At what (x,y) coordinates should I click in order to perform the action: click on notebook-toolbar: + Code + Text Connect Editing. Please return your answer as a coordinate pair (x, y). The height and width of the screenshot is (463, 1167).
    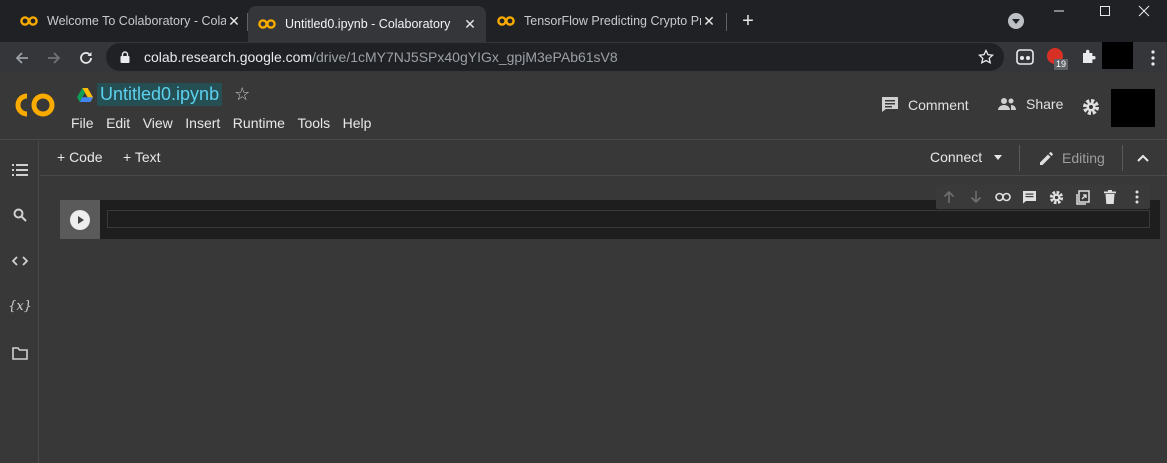
    Looking at the image, I should click on (603, 158).